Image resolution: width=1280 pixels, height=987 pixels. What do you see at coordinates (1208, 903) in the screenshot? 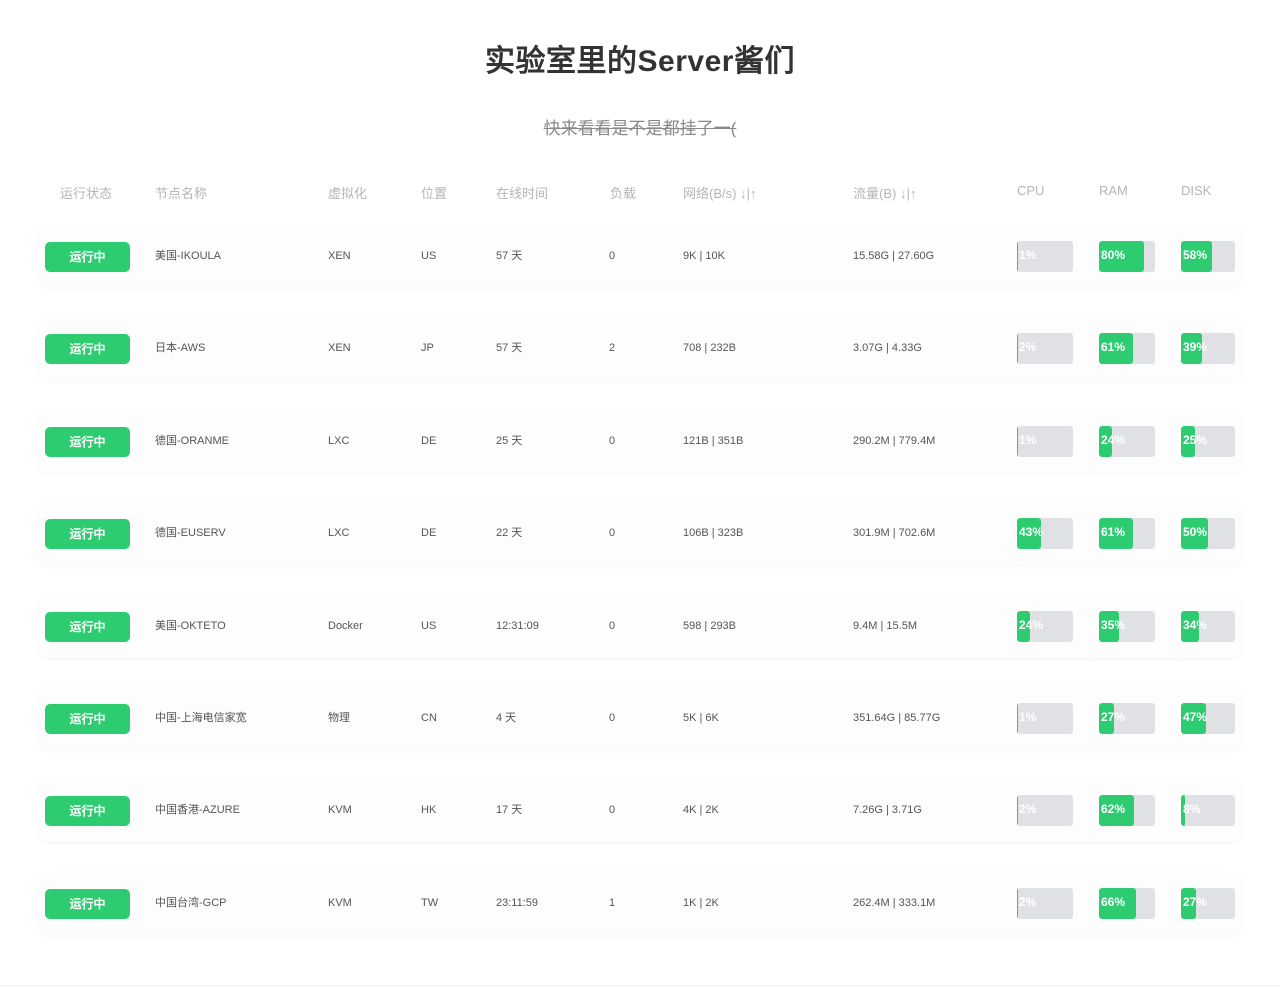
I see `disk-usage-bar: 27%` at bounding box center [1208, 903].